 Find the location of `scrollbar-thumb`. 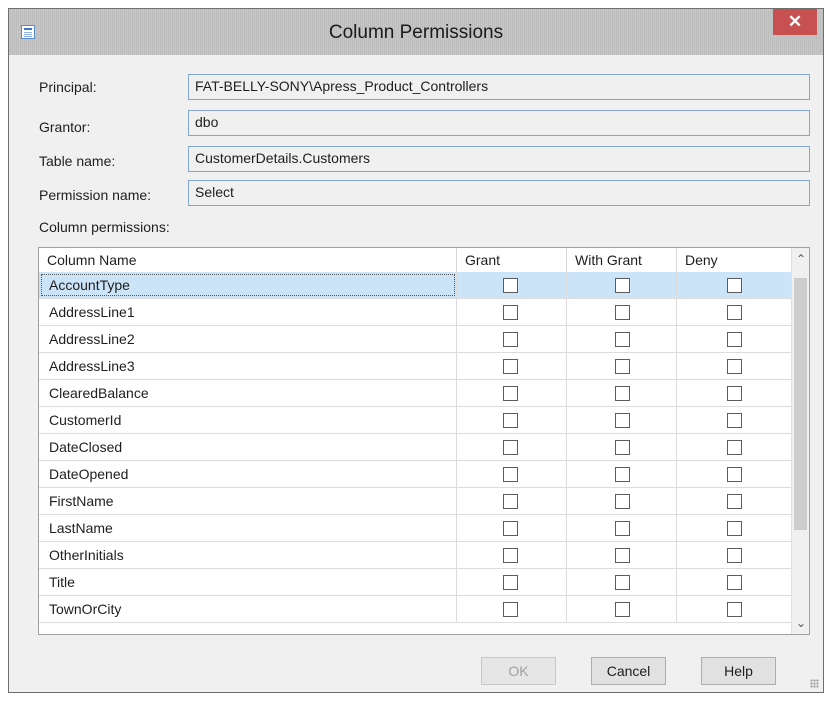

scrollbar-thumb is located at coordinates (800, 404).